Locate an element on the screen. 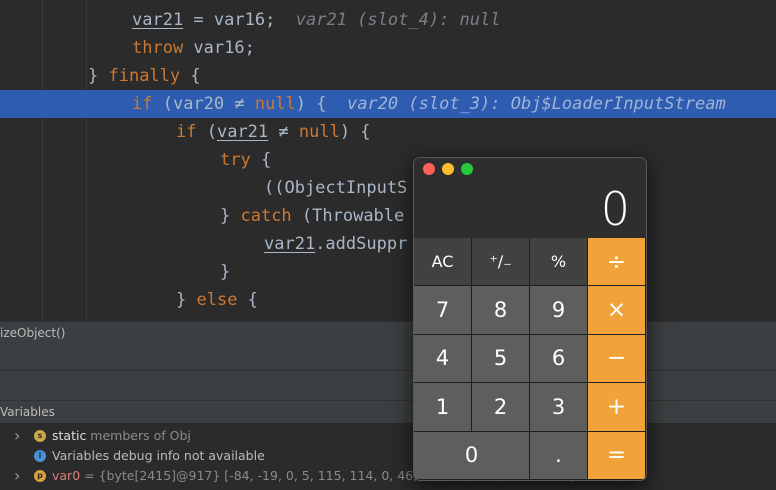 The width and height of the screenshot is (776, 490). variable-type-icon: i is located at coordinates (40, 456).